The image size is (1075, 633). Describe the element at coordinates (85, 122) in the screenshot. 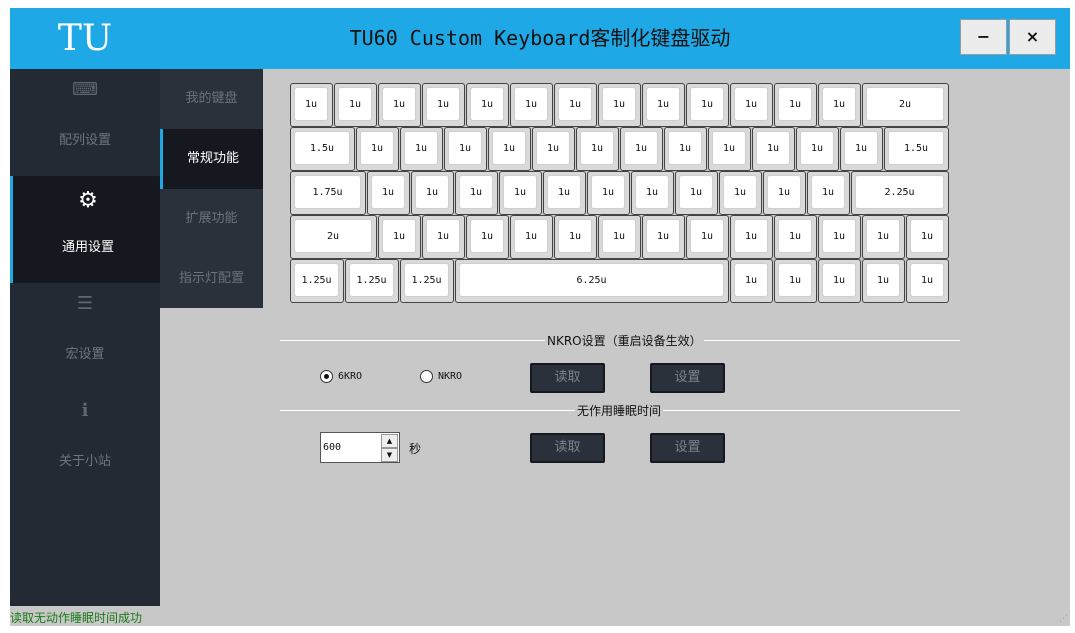

I see `sidebar-item-layout: ⌨ 配列设置` at that location.